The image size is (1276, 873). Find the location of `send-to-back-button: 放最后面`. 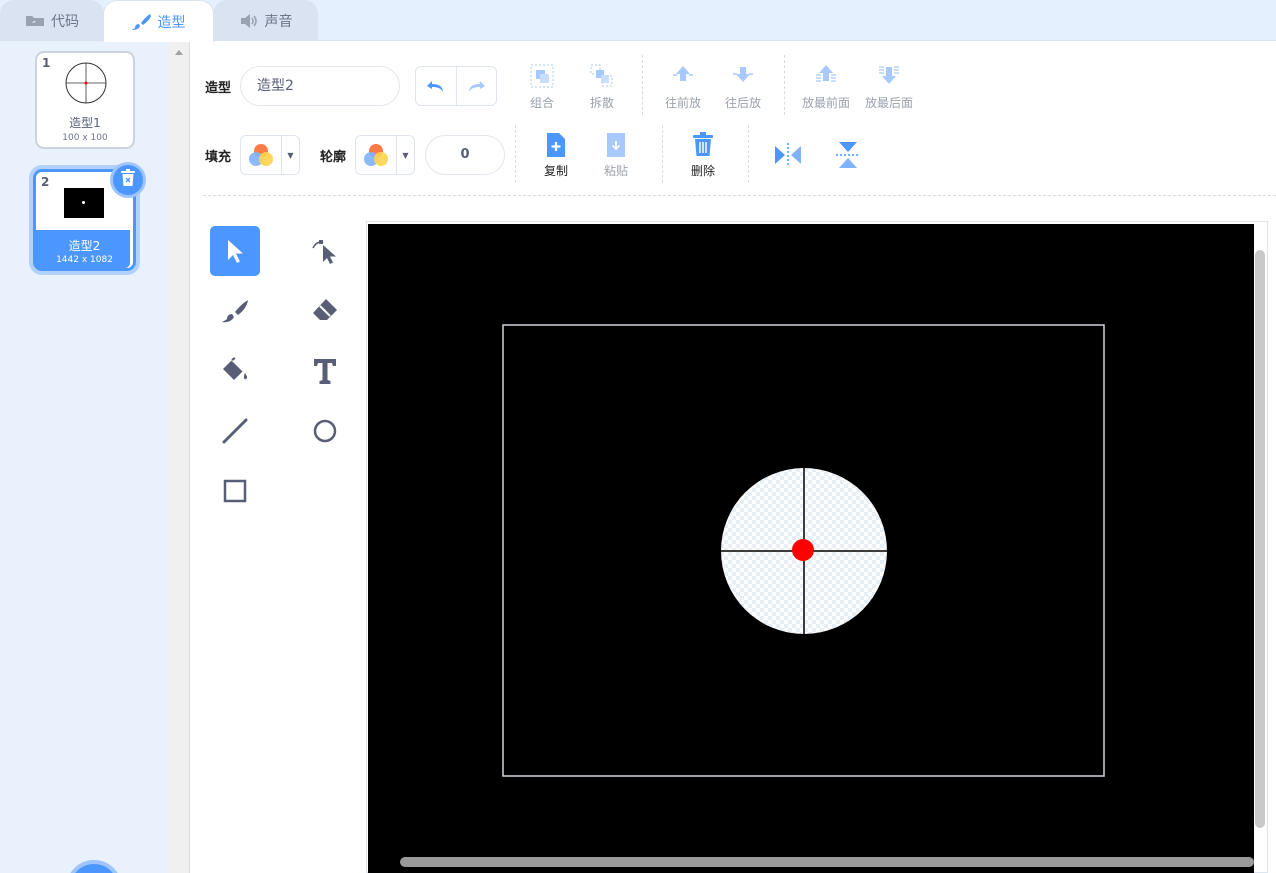

send-to-back-button: 放最后面 is located at coordinates (889, 86).